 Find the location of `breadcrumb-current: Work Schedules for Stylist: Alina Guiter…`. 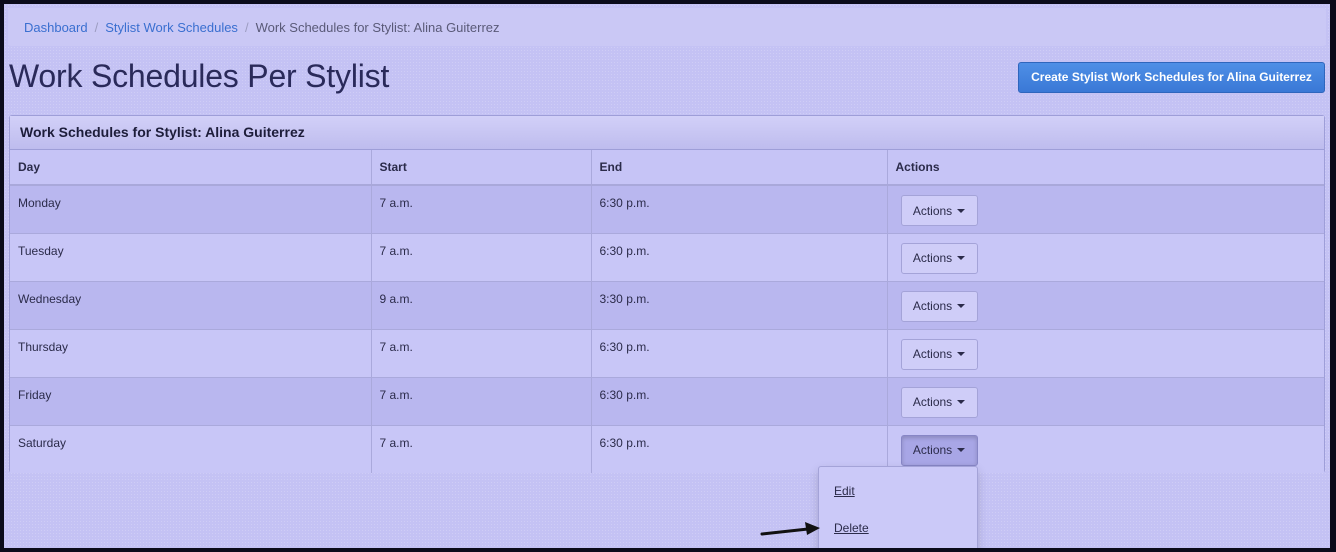

breadcrumb-current: Work Schedules for Stylist: Alina Guiter… is located at coordinates (377, 27).